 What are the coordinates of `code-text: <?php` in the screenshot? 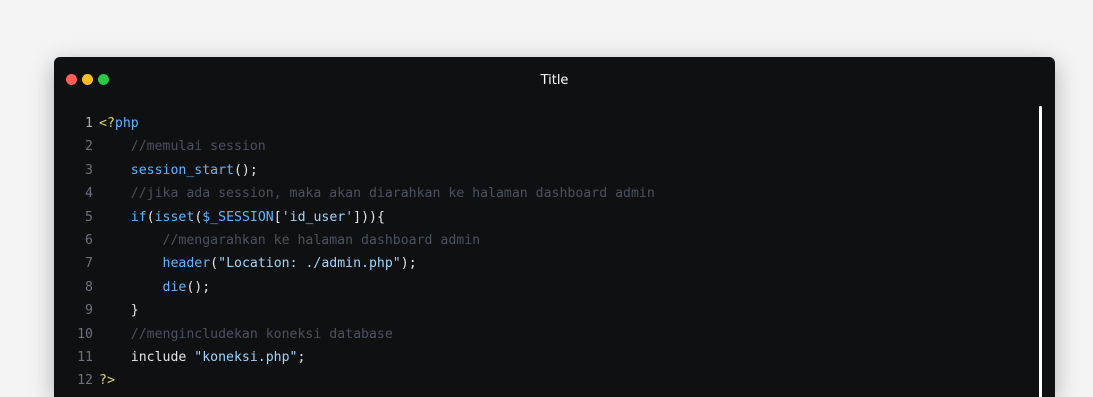 It's located at (119, 123).